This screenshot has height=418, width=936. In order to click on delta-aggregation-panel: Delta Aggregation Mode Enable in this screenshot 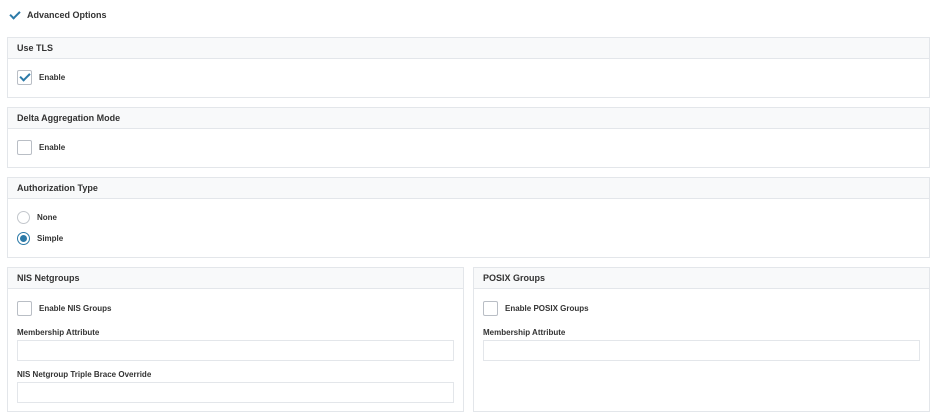, I will do `click(468, 137)`.